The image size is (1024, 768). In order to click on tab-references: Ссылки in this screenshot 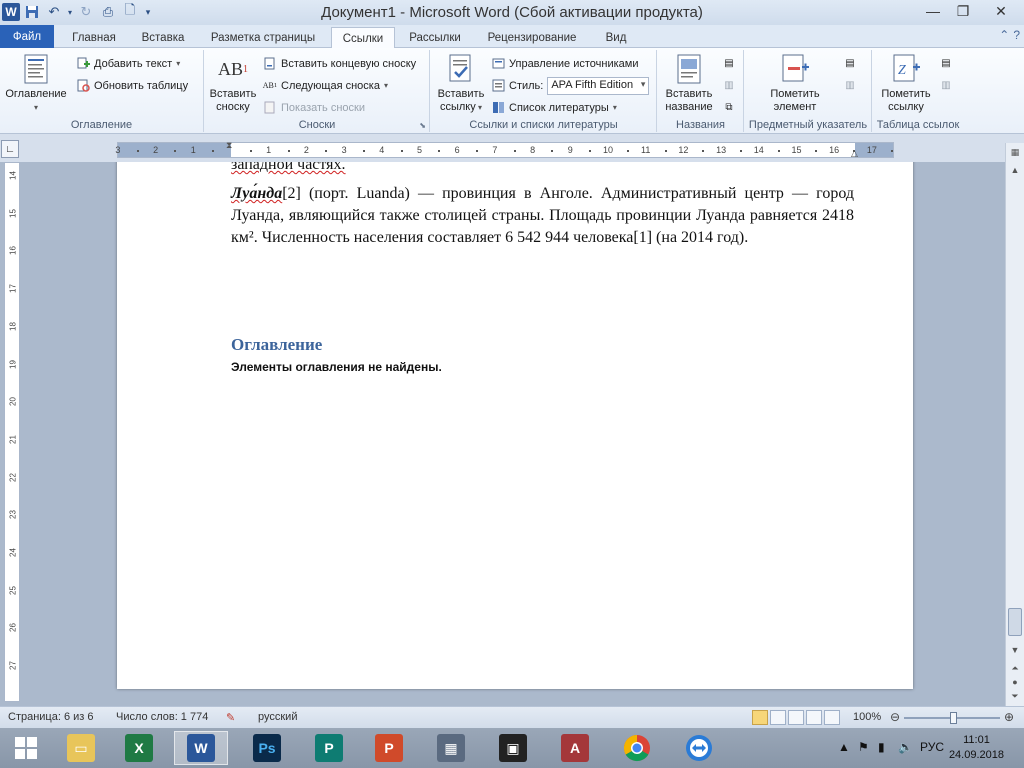, I will do `click(363, 38)`.